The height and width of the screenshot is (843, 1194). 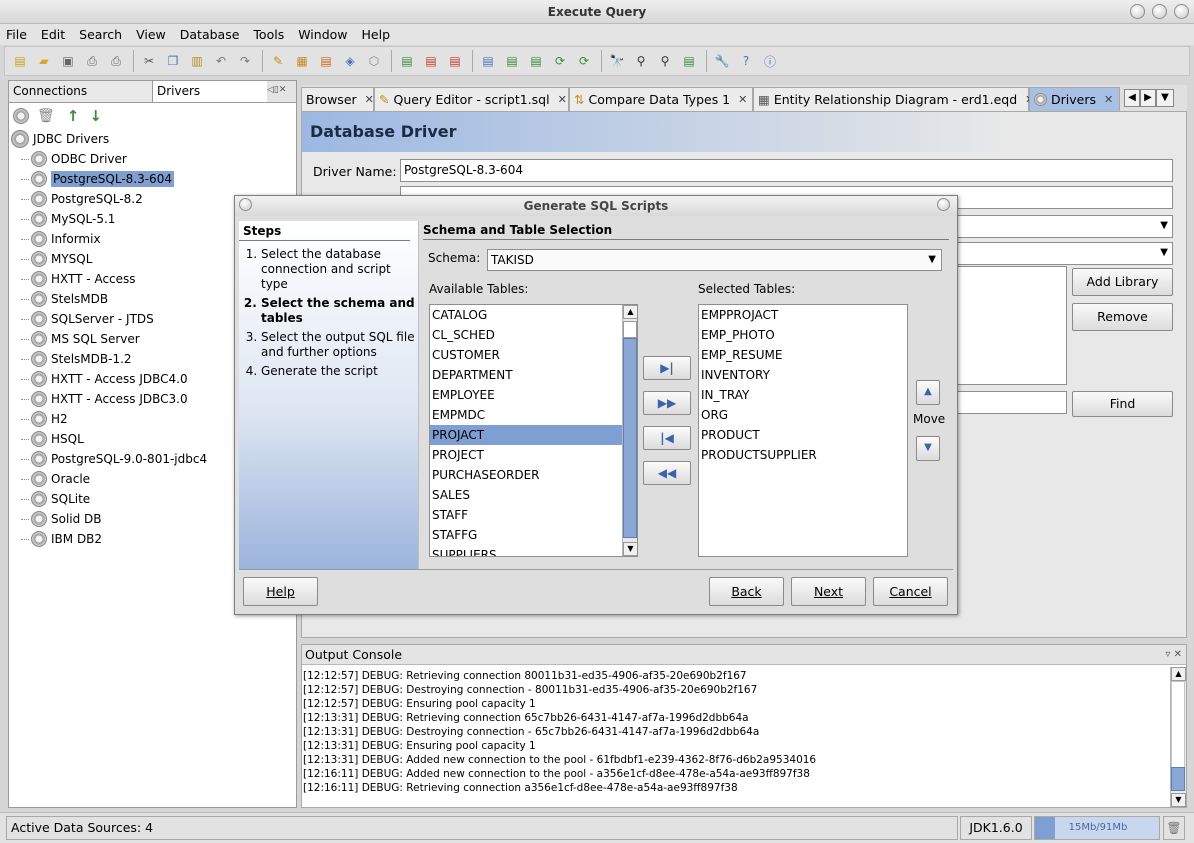 I want to click on find-button: Find, so click(x=1122, y=404).